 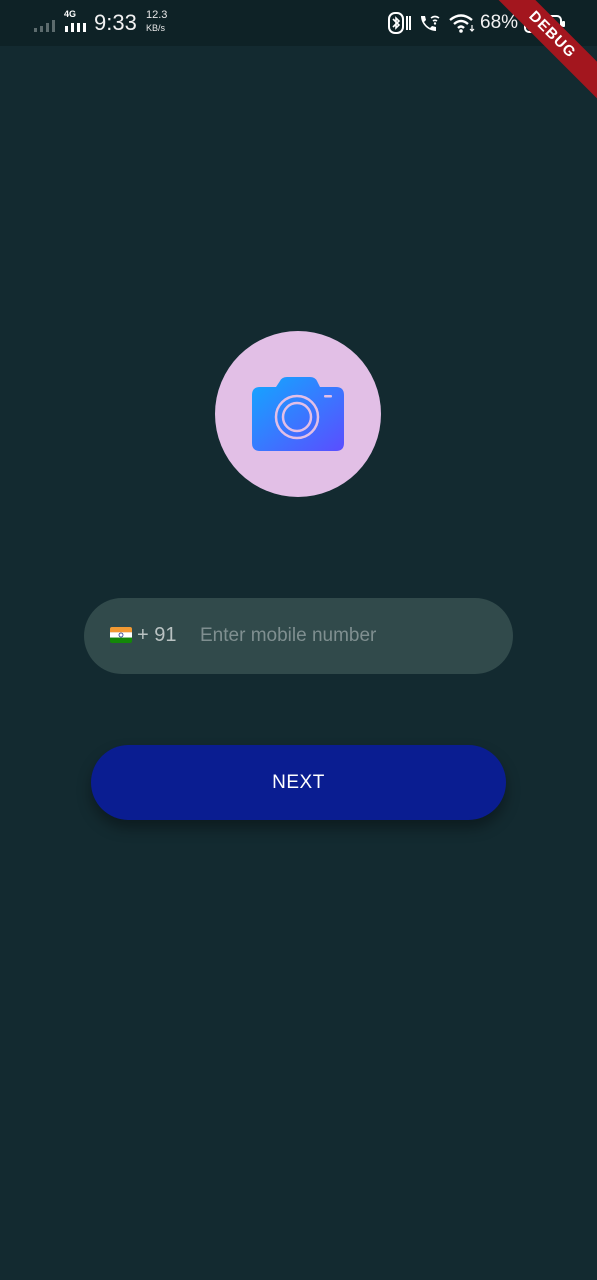 I want to click on wifi-icon, so click(x=462, y=23).